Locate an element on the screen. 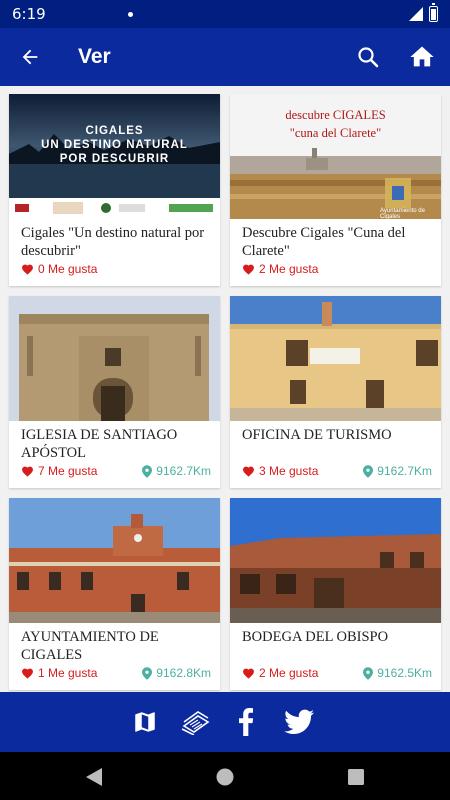  map-button is located at coordinates (145, 722).